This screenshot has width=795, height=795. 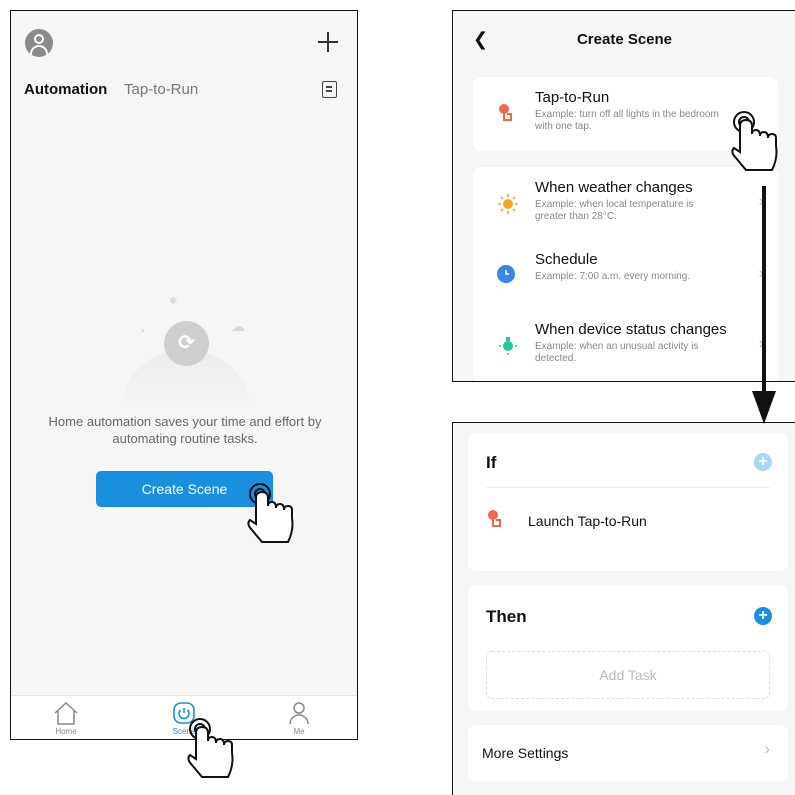 What do you see at coordinates (767, 749) in the screenshot?
I see `chevron-right-icon: ›` at bounding box center [767, 749].